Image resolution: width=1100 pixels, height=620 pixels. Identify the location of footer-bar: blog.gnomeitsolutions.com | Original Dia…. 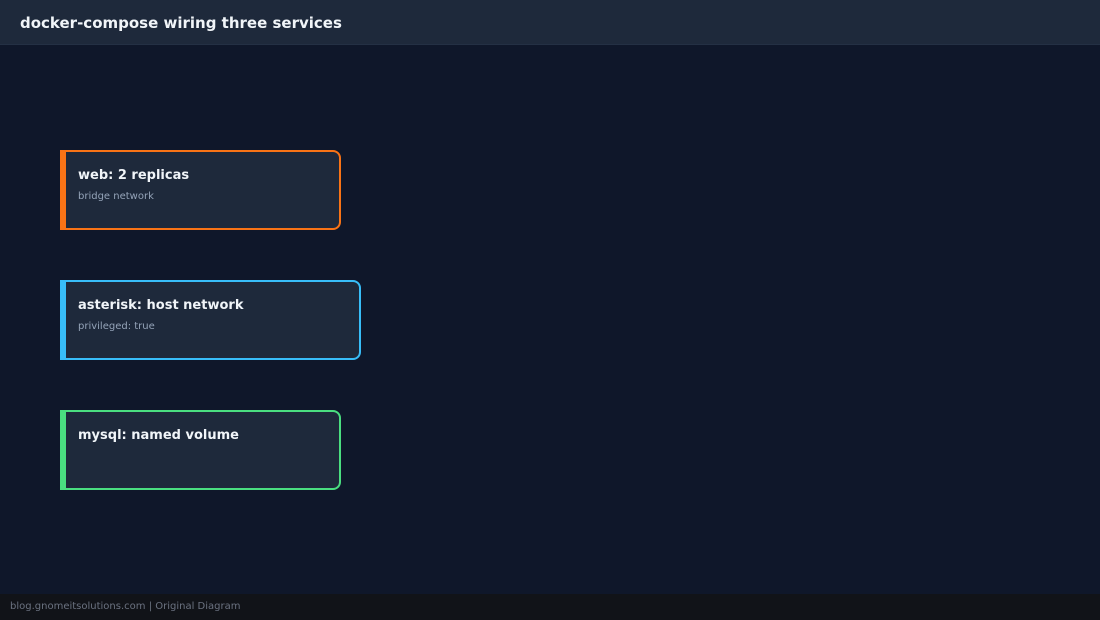
(550, 607).